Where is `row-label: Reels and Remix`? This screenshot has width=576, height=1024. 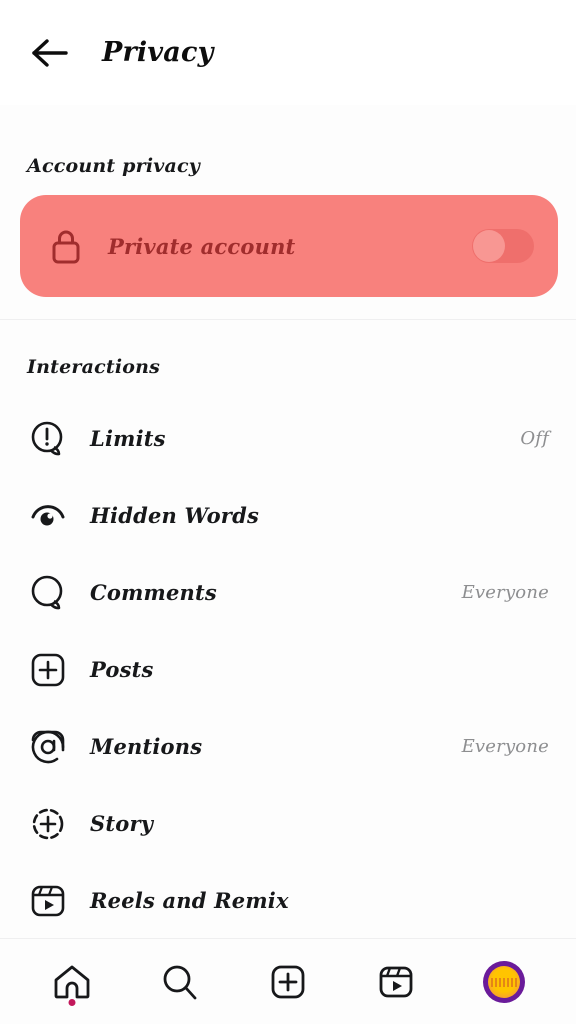 row-label: Reels and Remix is located at coordinates (189, 900).